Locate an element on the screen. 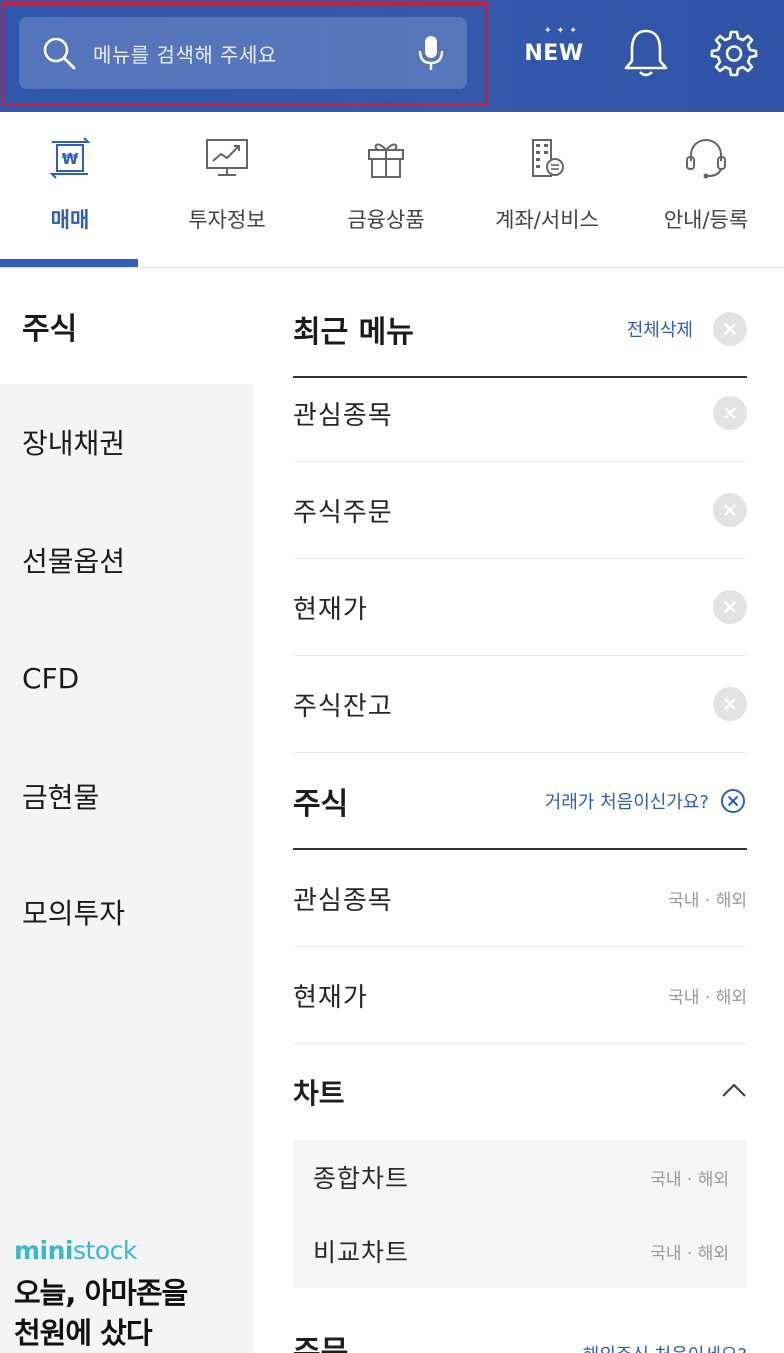  logo-mini: mini is located at coordinates (44, 1250).